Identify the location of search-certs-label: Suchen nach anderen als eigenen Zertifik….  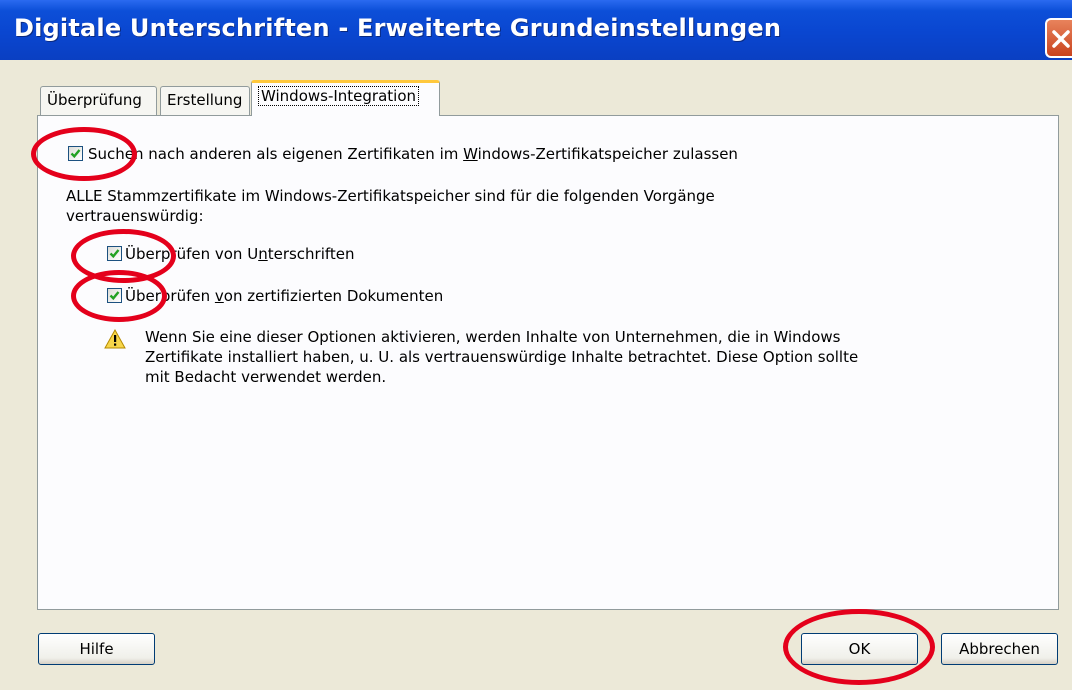
(413, 154).